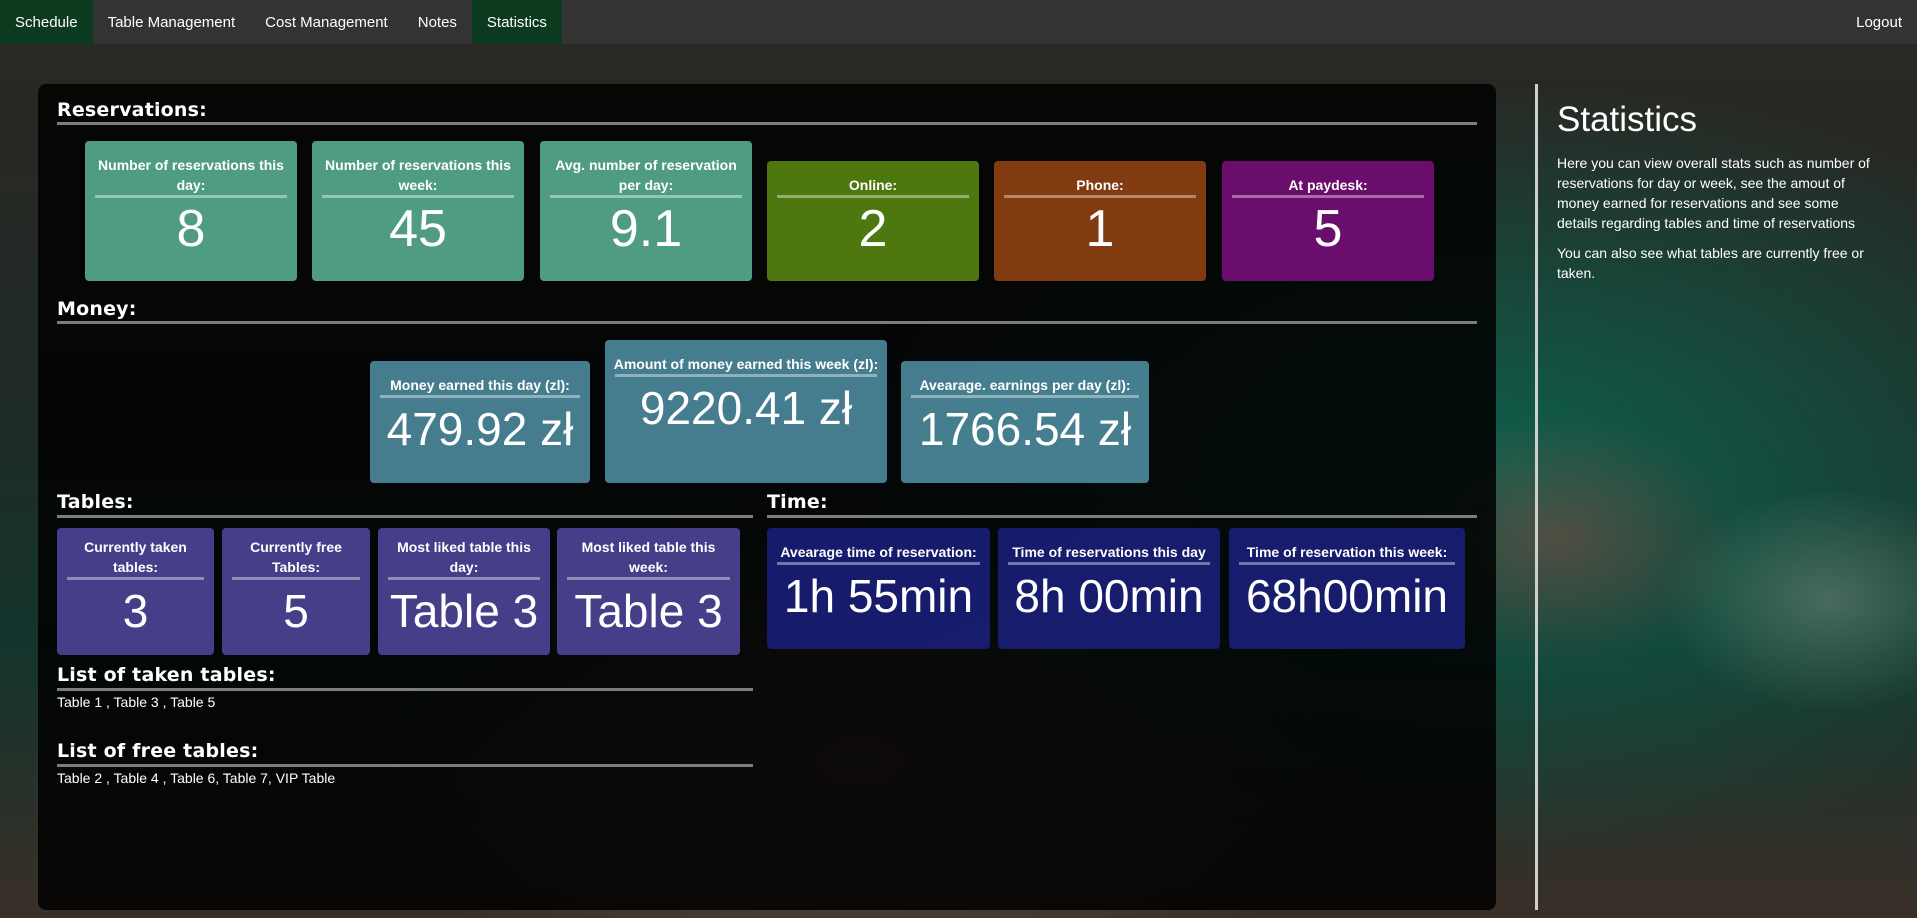 This screenshot has height=918, width=1917. I want to click on card-value: 1h 55min, so click(878, 596).